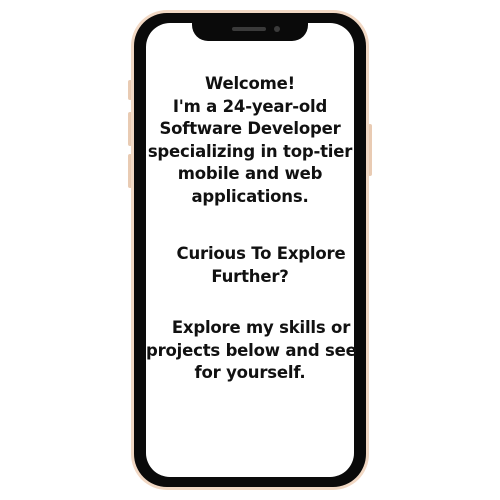 This screenshot has width=500, height=500. What do you see at coordinates (277, 29) in the screenshot?
I see `front-camera-icon` at bounding box center [277, 29].